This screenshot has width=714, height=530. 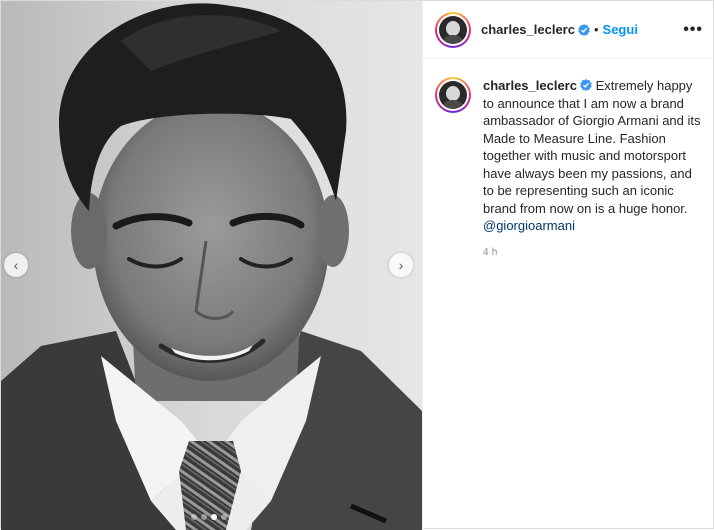 What do you see at coordinates (528, 29) in the screenshot?
I see `header-username: charles_leclerc` at bounding box center [528, 29].